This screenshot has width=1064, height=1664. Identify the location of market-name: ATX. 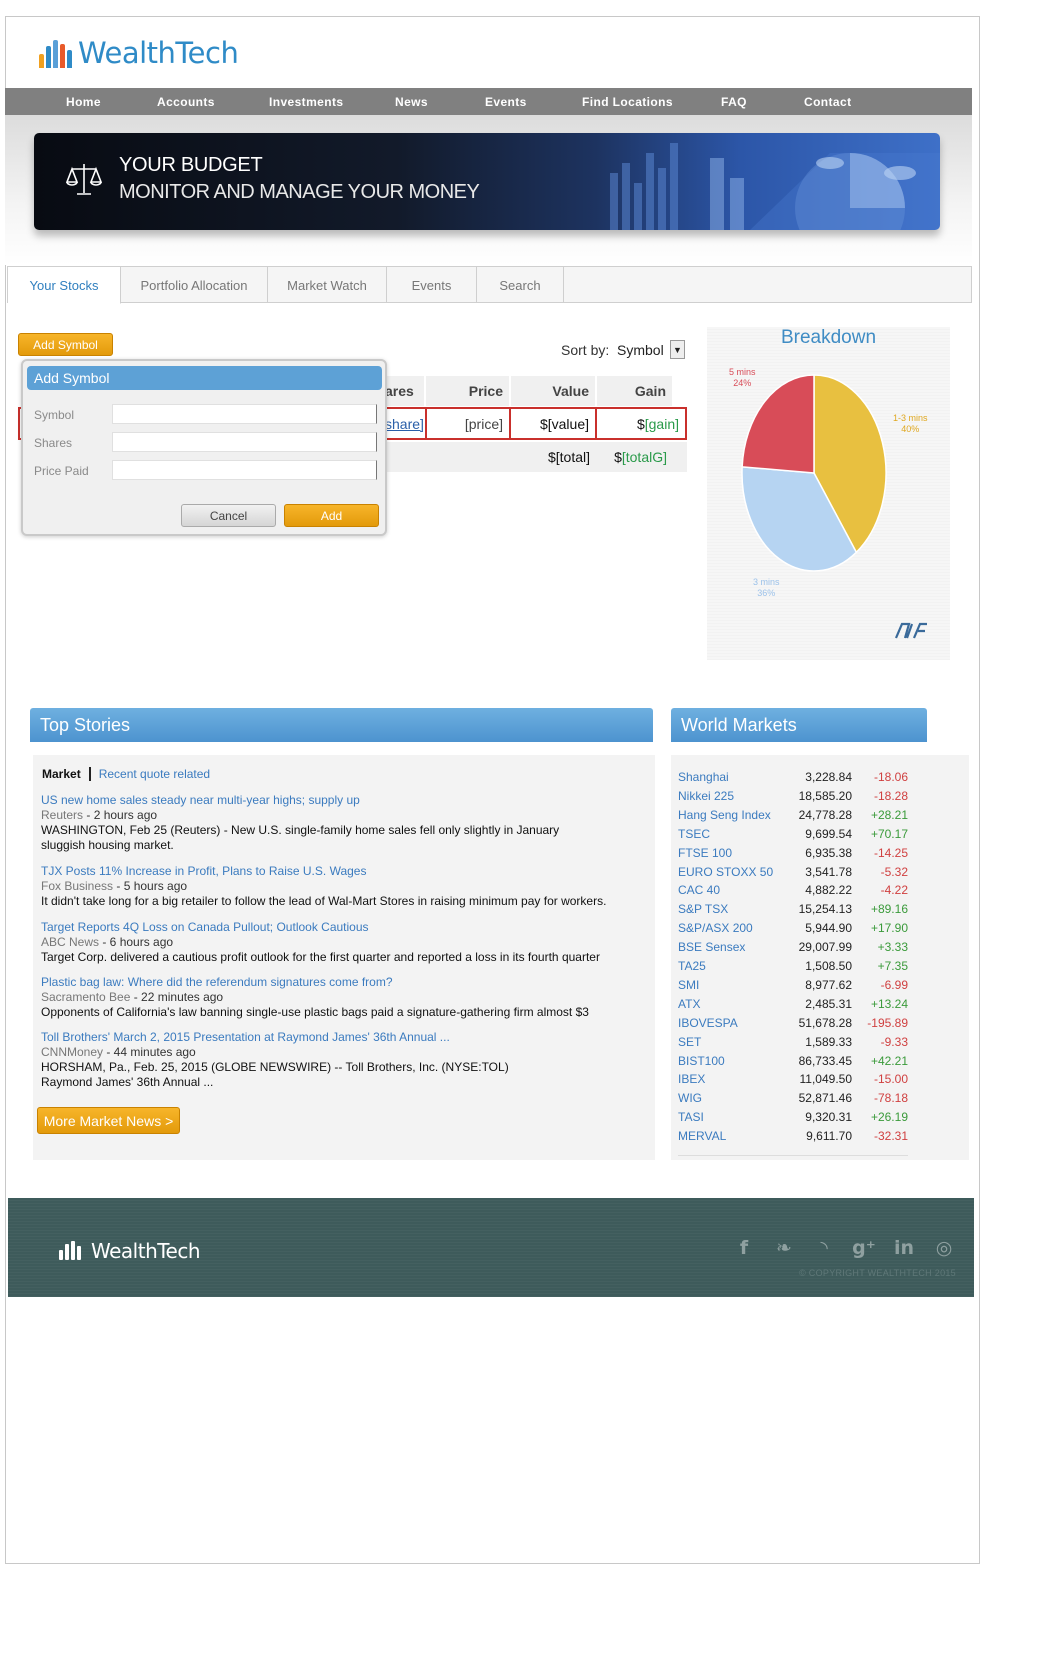
(689, 1004).